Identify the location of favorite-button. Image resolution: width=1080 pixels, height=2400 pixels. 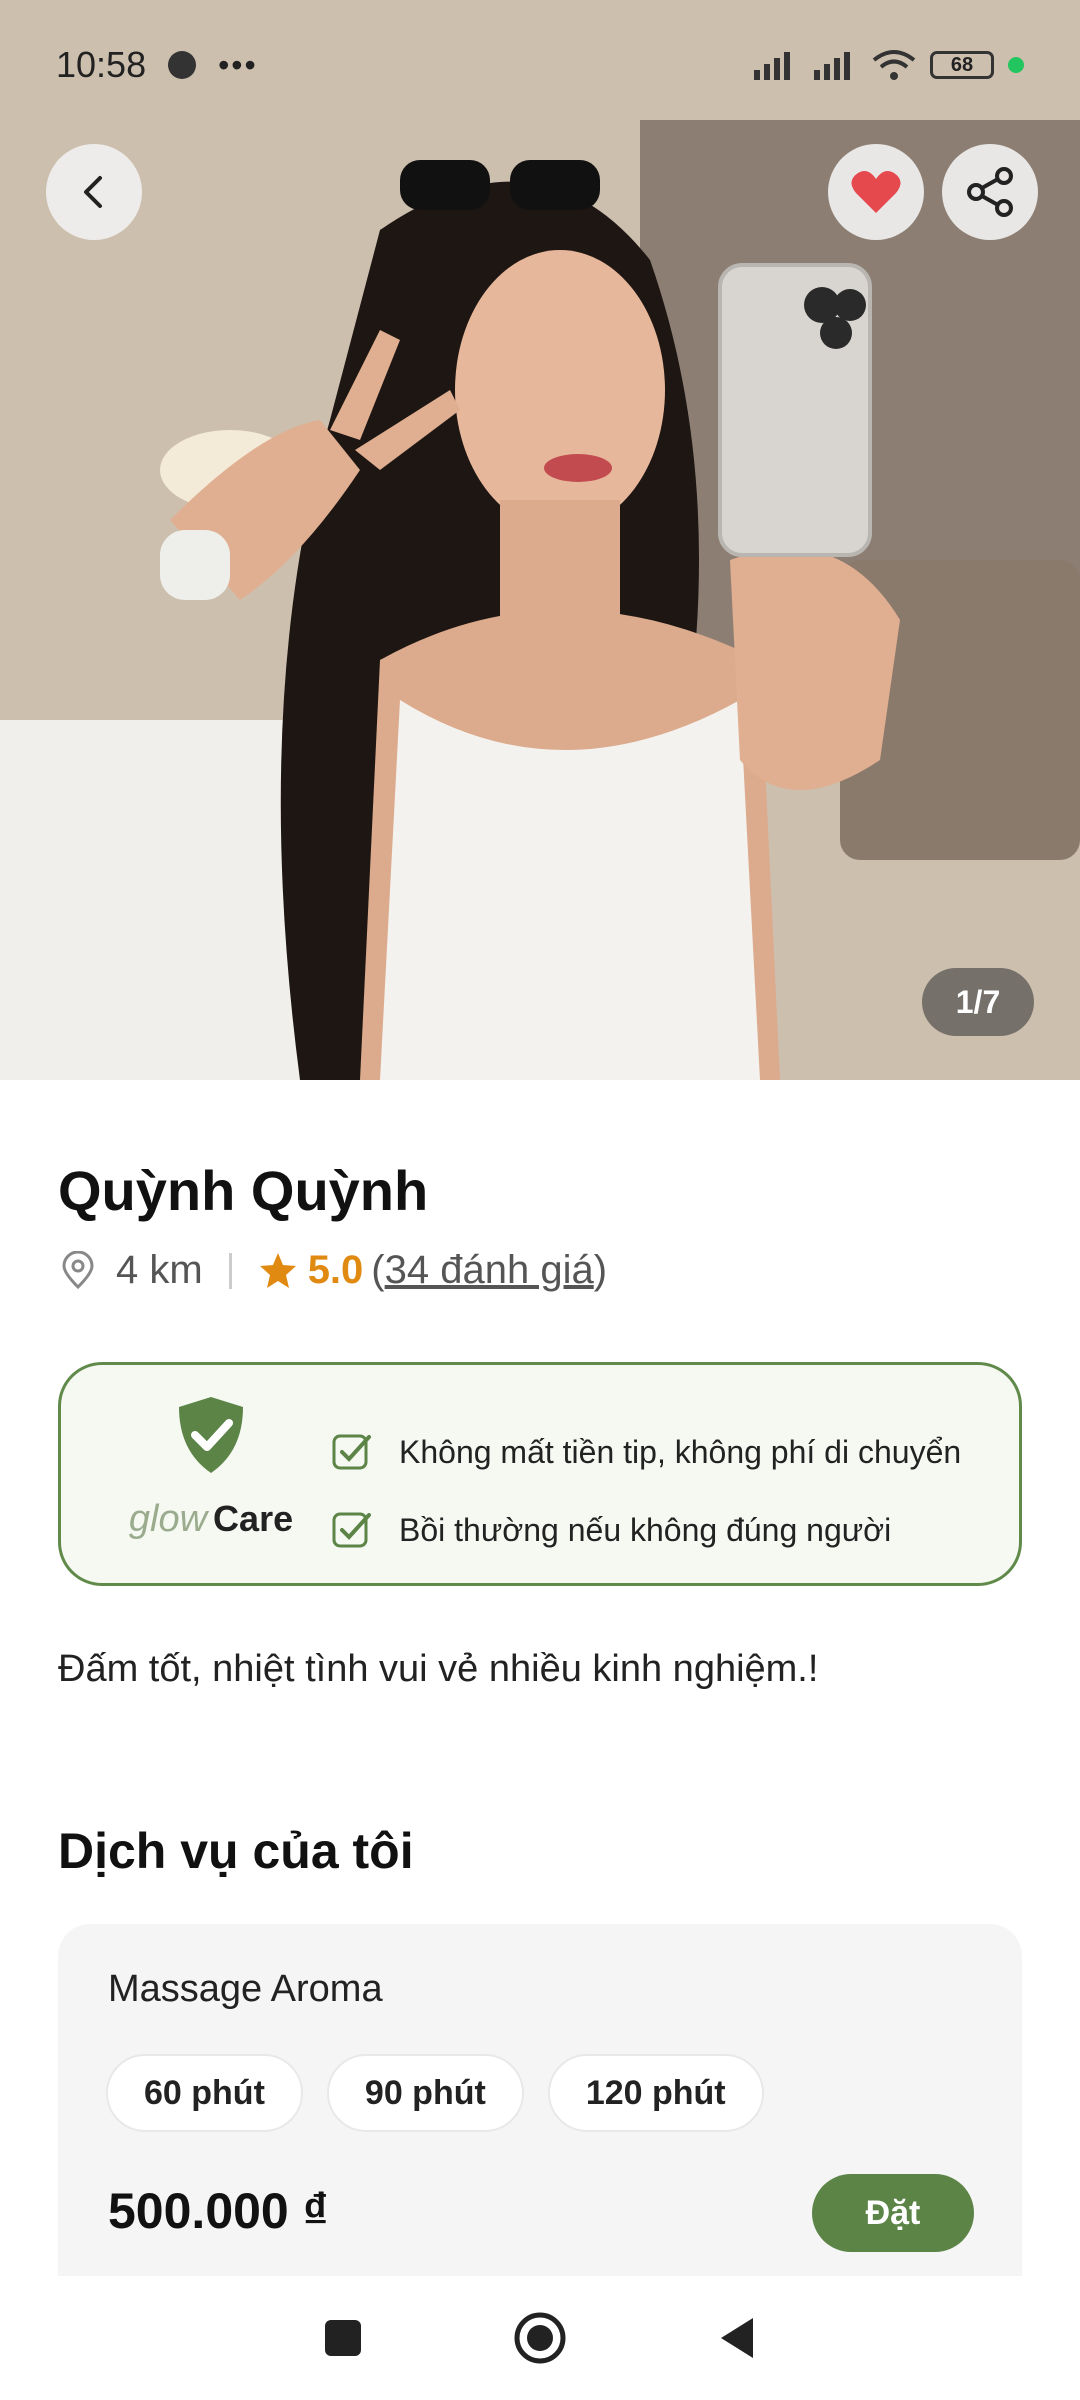
(876, 192).